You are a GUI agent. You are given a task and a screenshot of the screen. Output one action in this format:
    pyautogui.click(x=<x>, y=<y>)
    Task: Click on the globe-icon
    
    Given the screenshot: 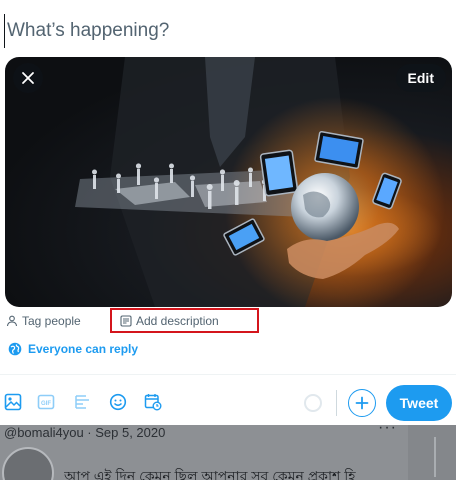 What is the action you would take?
    pyautogui.click(x=15, y=349)
    